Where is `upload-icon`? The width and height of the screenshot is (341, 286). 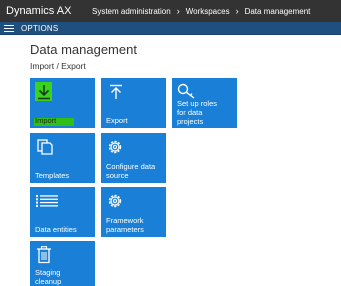 upload-icon is located at coordinates (116, 92).